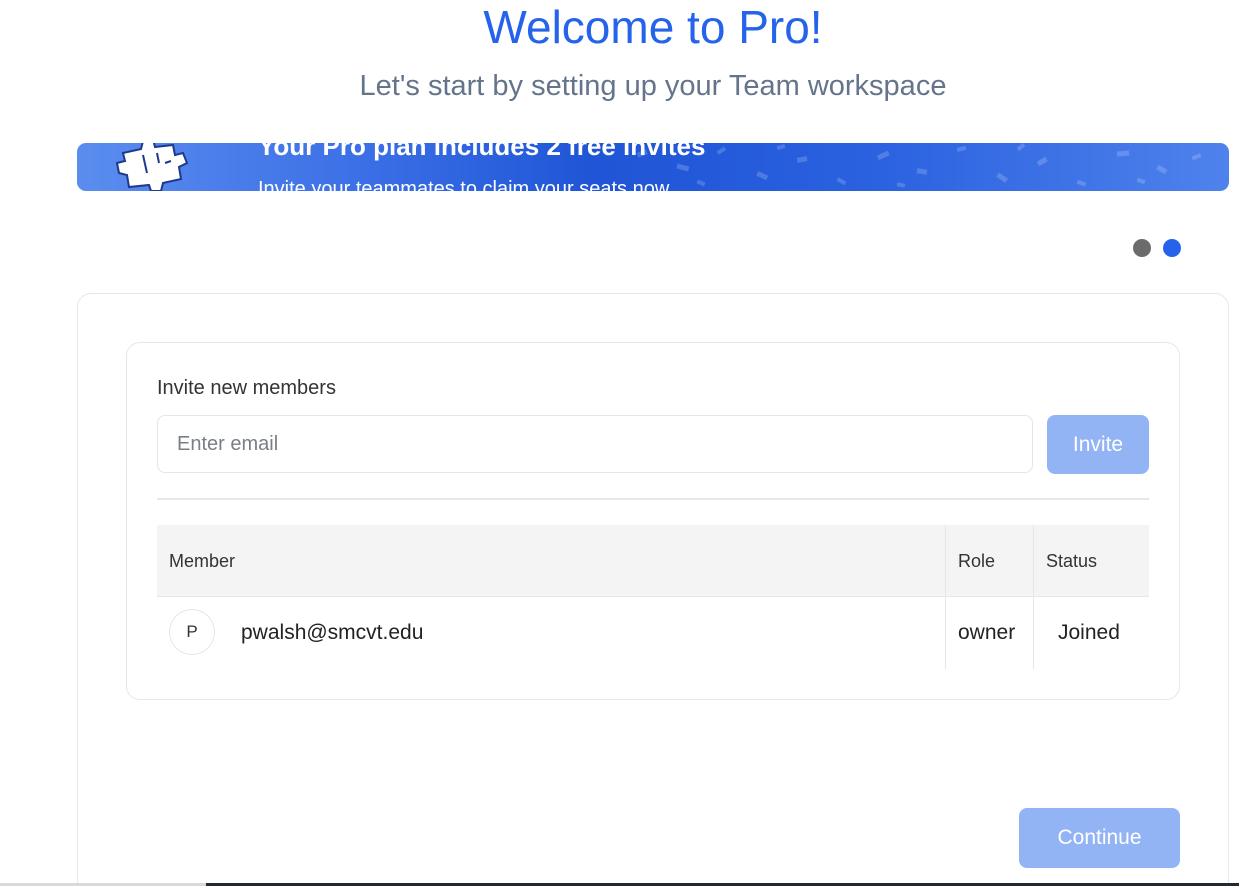 The width and height of the screenshot is (1239, 886). What do you see at coordinates (977, 561) in the screenshot?
I see `column-header-role: Role` at bounding box center [977, 561].